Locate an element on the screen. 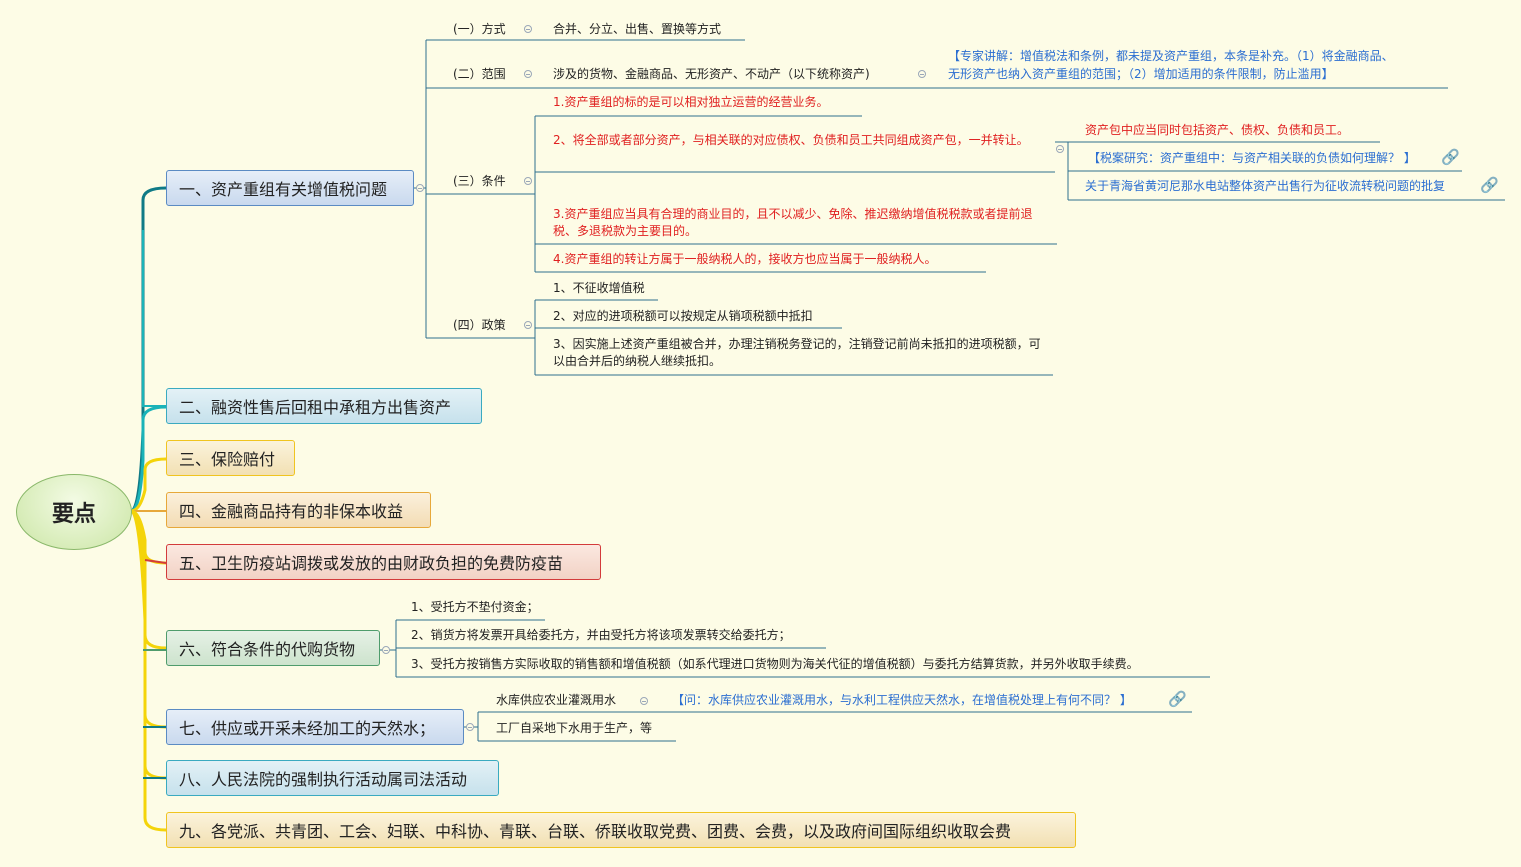 Image resolution: width=1521 pixels, height=867 pixels. scope-detail: 涉及的货物、金融商品、无形资产、不动产（以下统称资产) is located at coordinates (711, 74).